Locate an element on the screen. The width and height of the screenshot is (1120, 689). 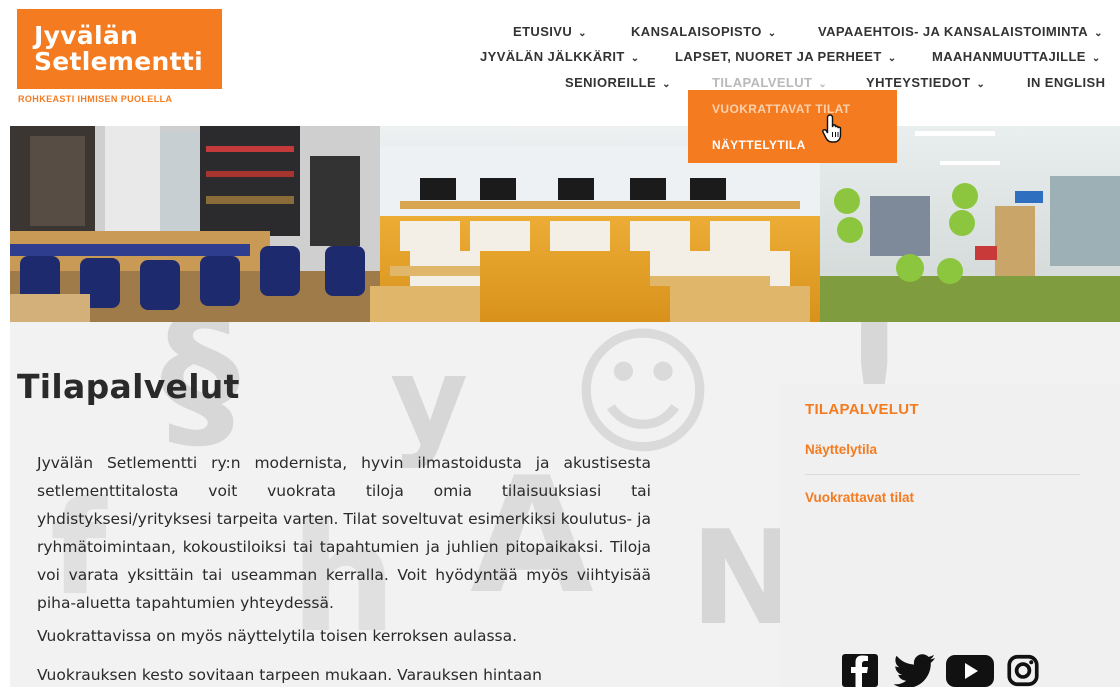
nav-in-english: IN ENGLISH is located at coordinates (1066, 82).